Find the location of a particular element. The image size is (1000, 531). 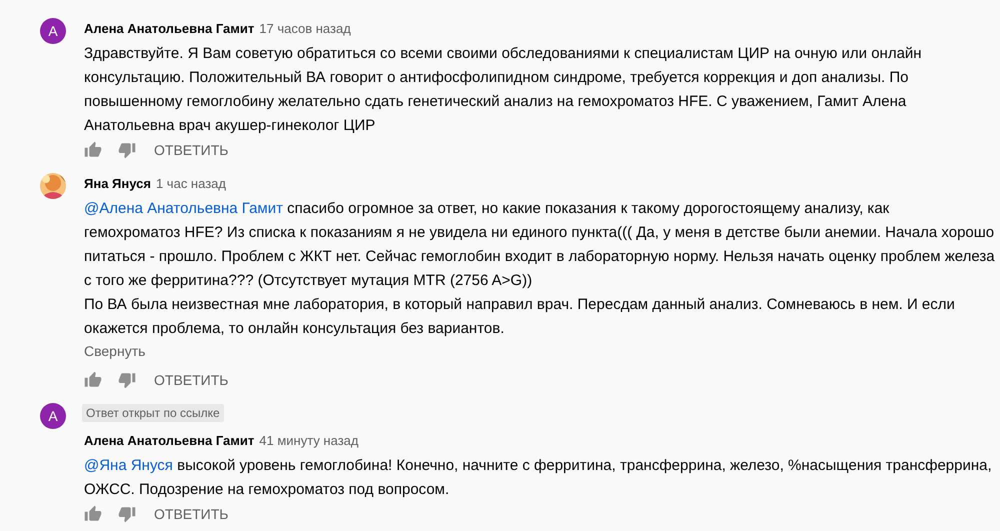

mention-link: @Яна Януся is located at coordinates (128, 465).